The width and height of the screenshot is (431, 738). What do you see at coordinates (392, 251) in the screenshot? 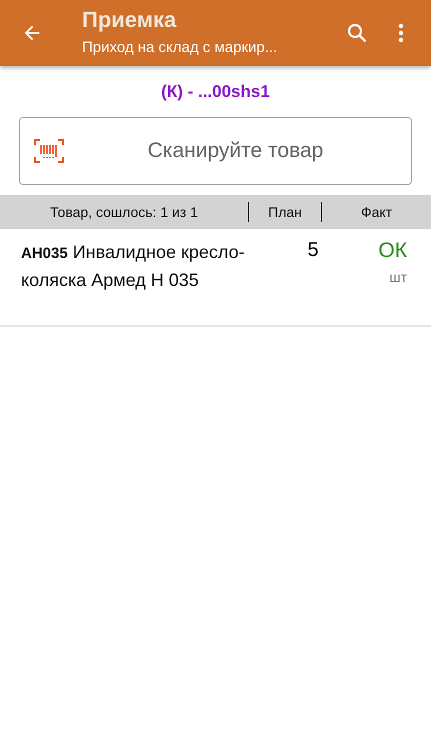
I see `fact-status: ОК` at bounding box center [392, 251].